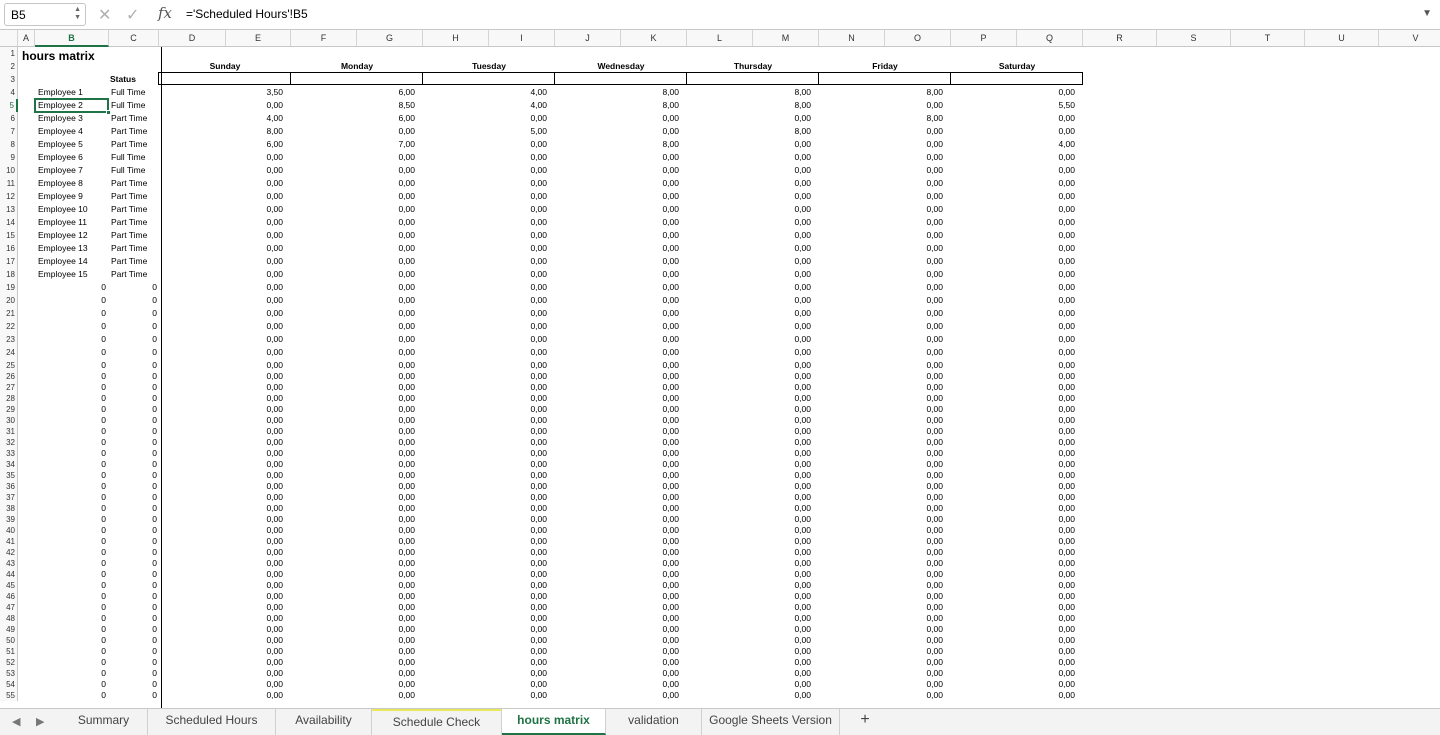 This screenshot has height=735, width=1440. What do you see at coordinates (9, 196) in the screenshot?
I see `row-header-12: 12` at bounding box center [9, 196].